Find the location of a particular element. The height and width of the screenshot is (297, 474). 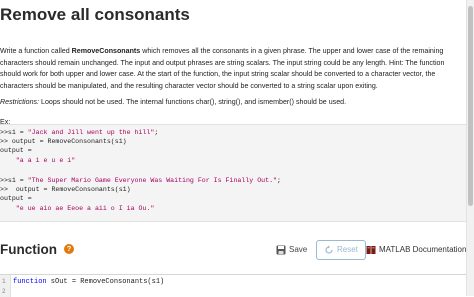

line-number-gutter: 1 2 is located at coordinates (5, 286).